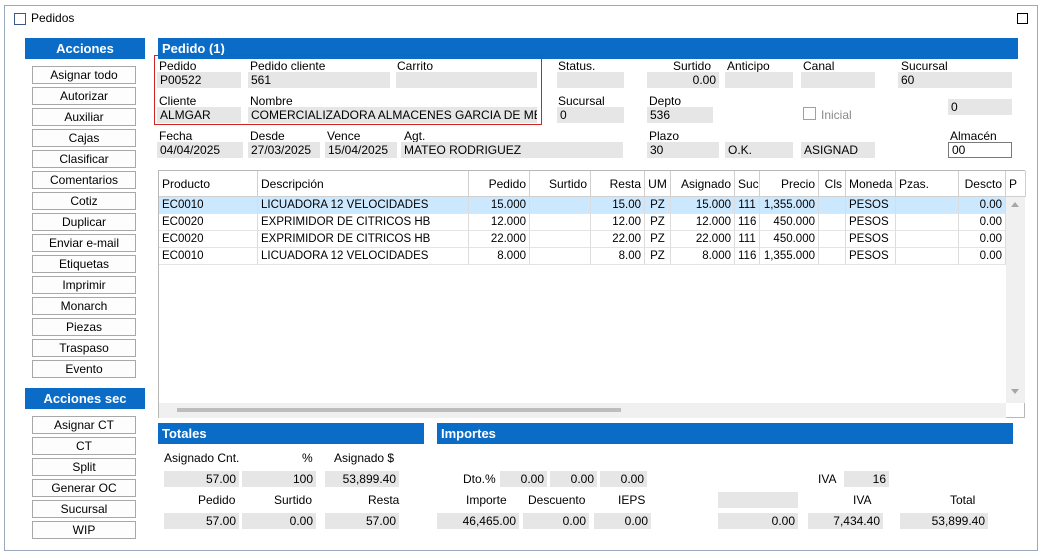  I want to click on maximize-icon, so click(1022, 18).